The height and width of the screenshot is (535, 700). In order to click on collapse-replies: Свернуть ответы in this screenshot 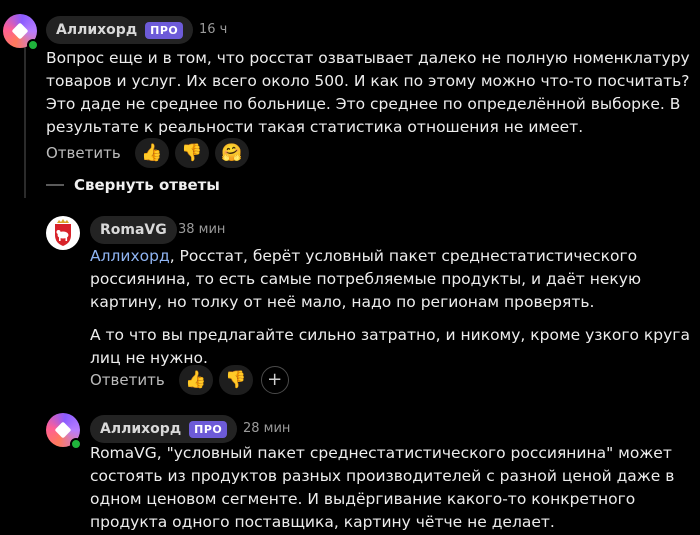, I will do `click(133, 185)`.